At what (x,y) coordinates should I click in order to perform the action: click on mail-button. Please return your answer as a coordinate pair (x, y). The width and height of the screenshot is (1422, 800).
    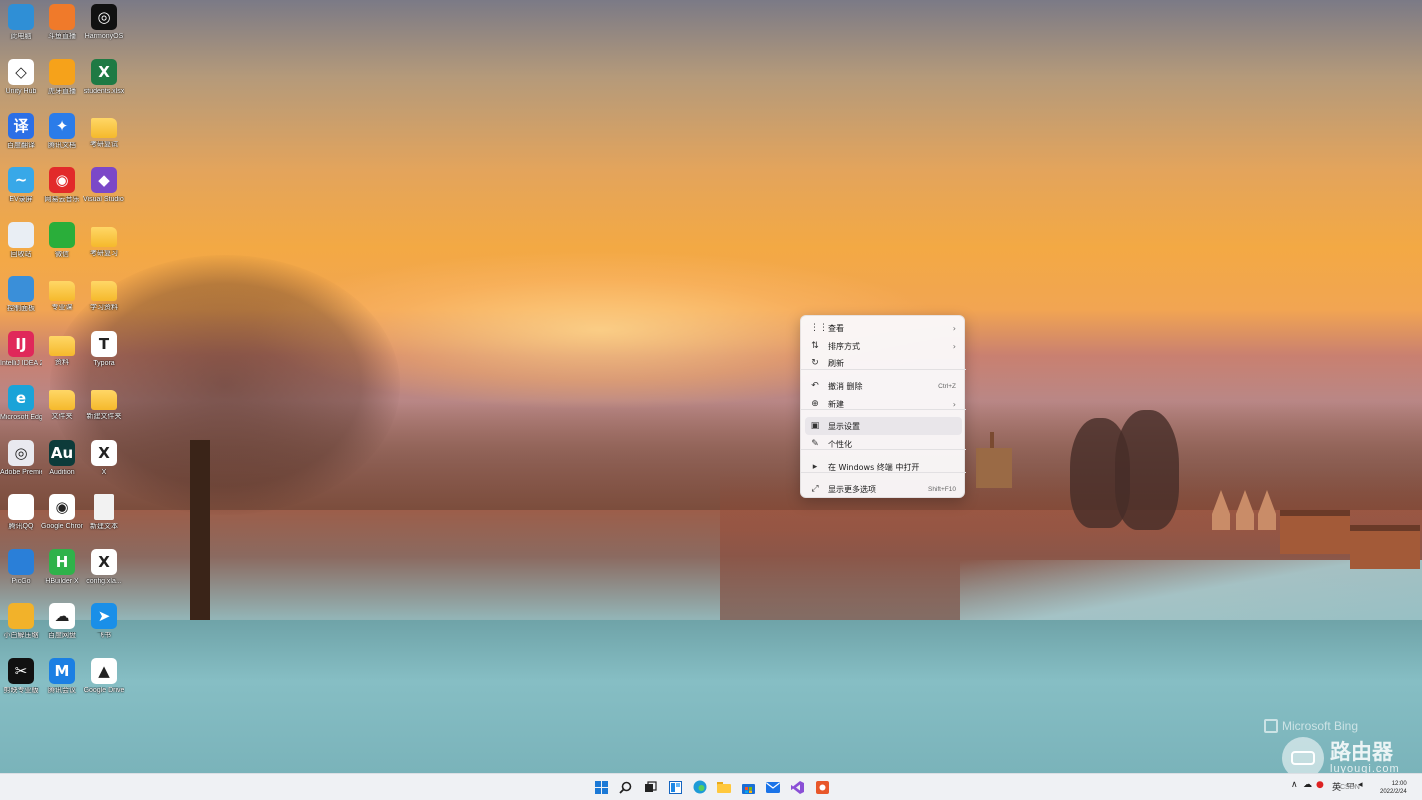
    Looking at the image, I should click on (773, 787).